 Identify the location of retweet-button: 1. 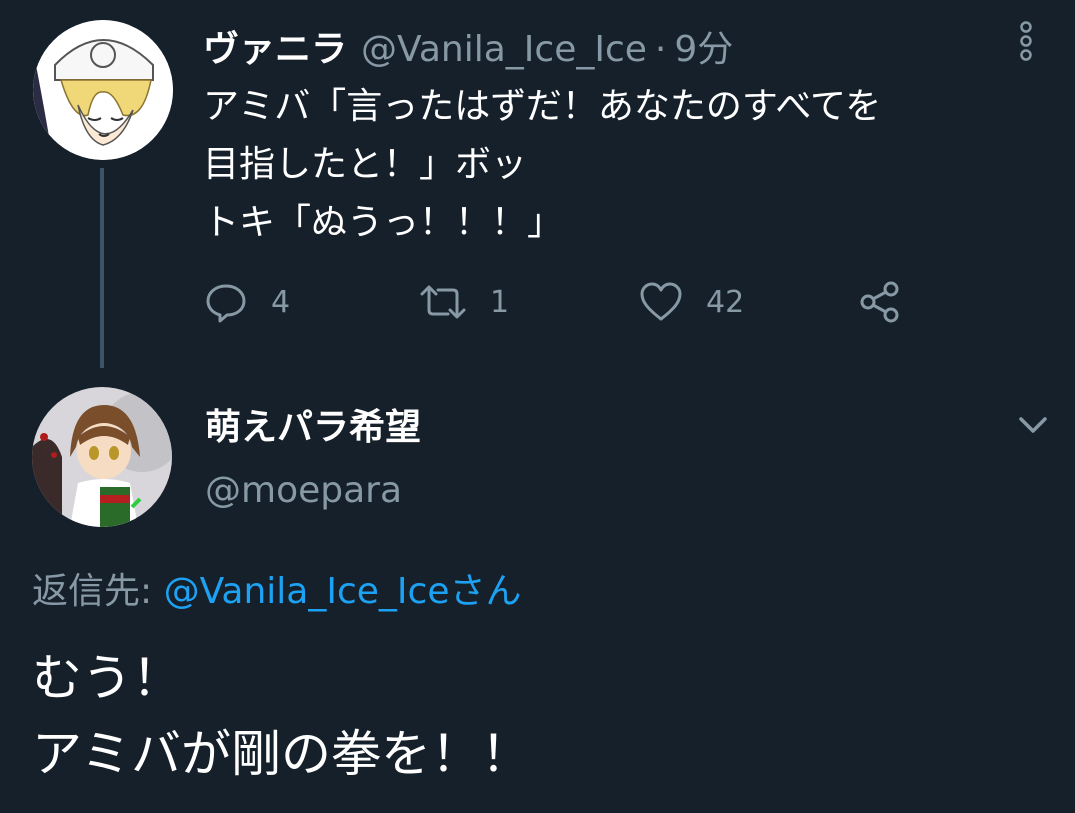
(463, 302).